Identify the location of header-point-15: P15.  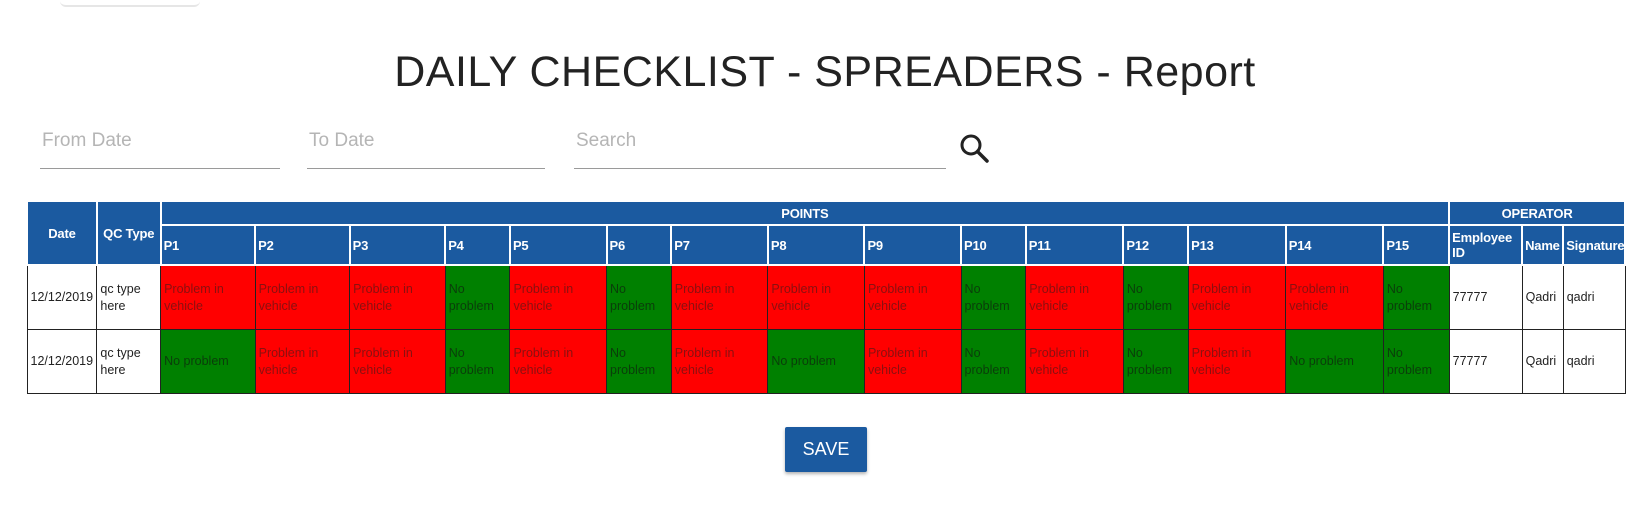
(1416, 245).